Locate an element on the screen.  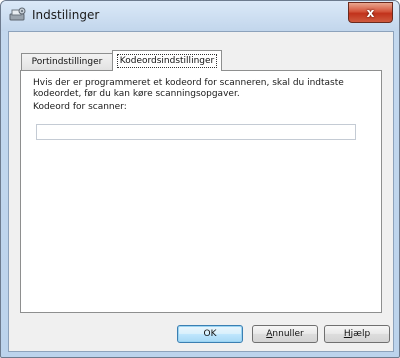
help-button: Hjælp is located at coordinates (357, 334).